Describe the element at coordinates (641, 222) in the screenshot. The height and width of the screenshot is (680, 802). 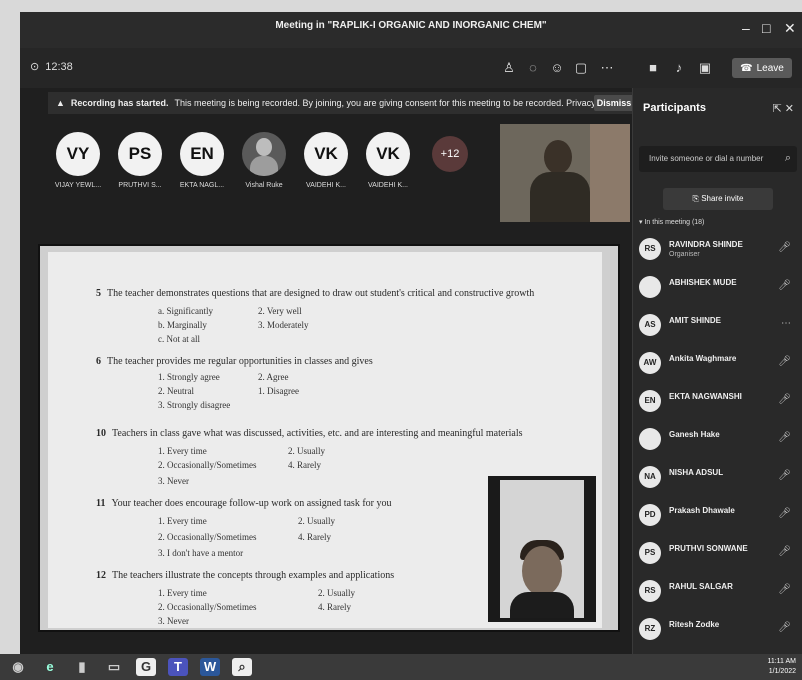
I see `chevron-down-icon: ▾` at that location.